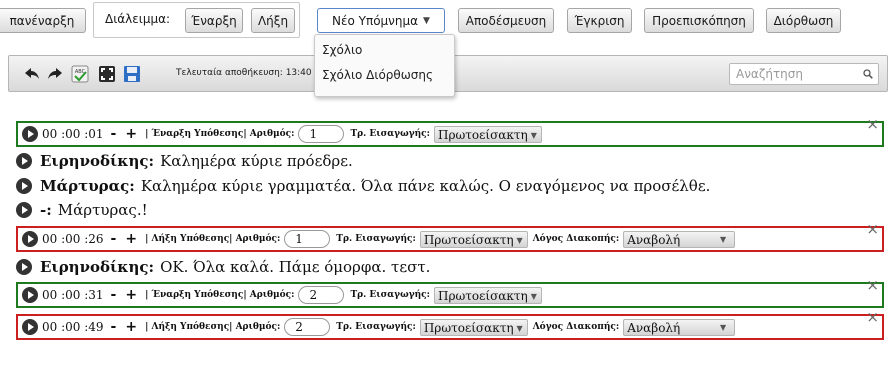  What do you see at coordinates (214, 20) in the screenshot?
I see `break-start-button: Έναρξη` at bounding box center [214, 20].